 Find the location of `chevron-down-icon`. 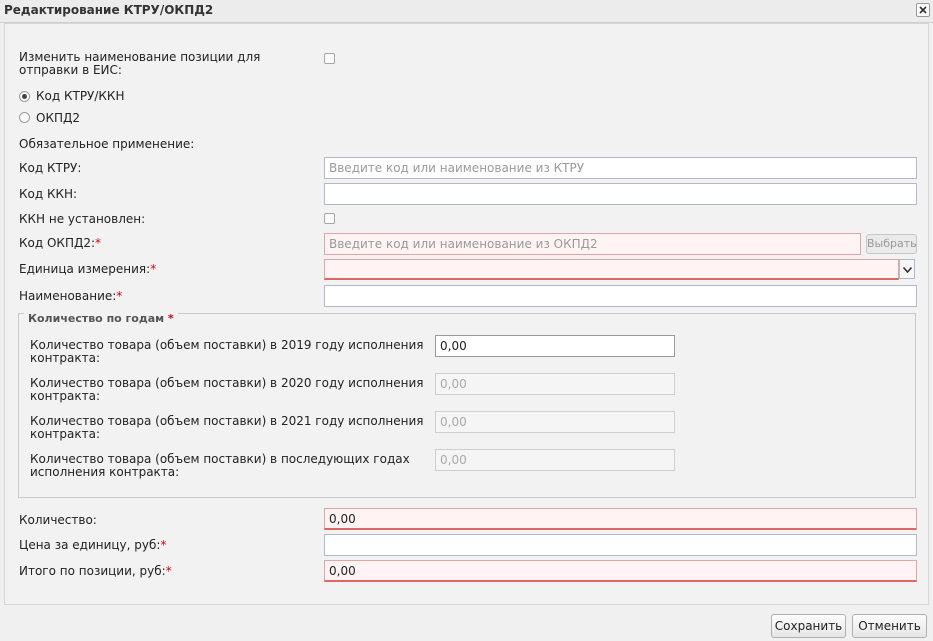

chevron-down-icon is located at coordinates (907, 270).